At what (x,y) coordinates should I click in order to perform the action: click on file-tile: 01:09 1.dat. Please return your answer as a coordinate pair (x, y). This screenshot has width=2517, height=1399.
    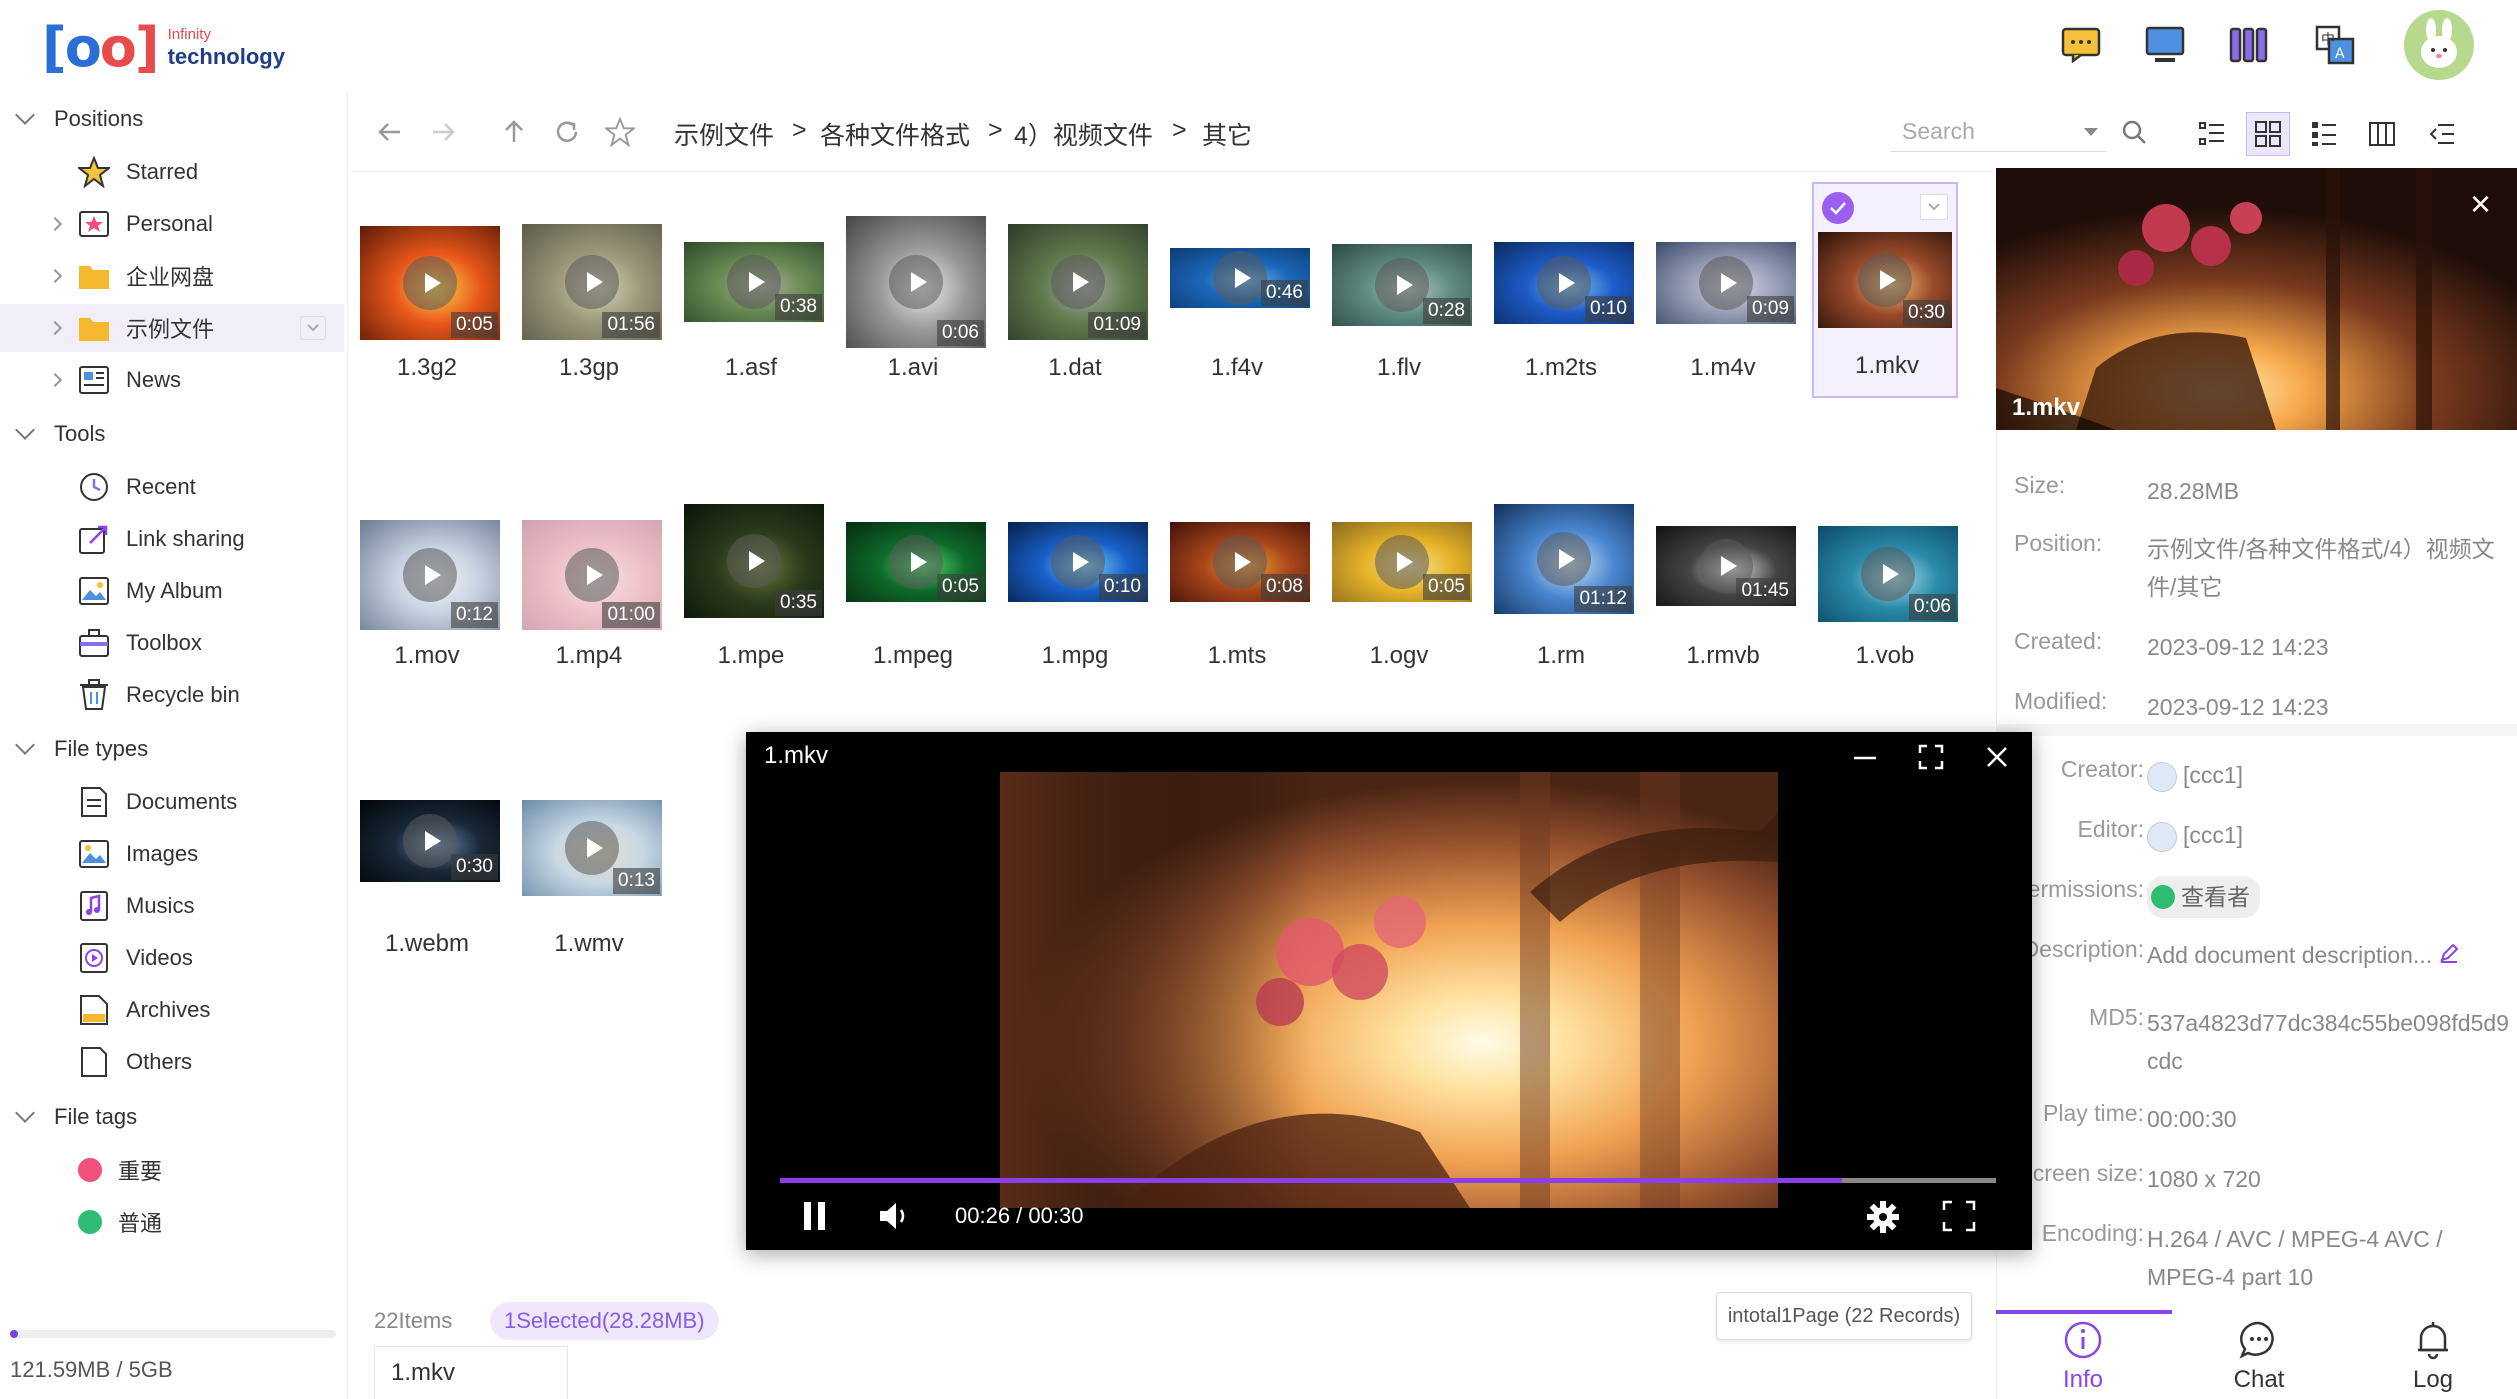
    Looking at the image, I should click on (1075, 294).